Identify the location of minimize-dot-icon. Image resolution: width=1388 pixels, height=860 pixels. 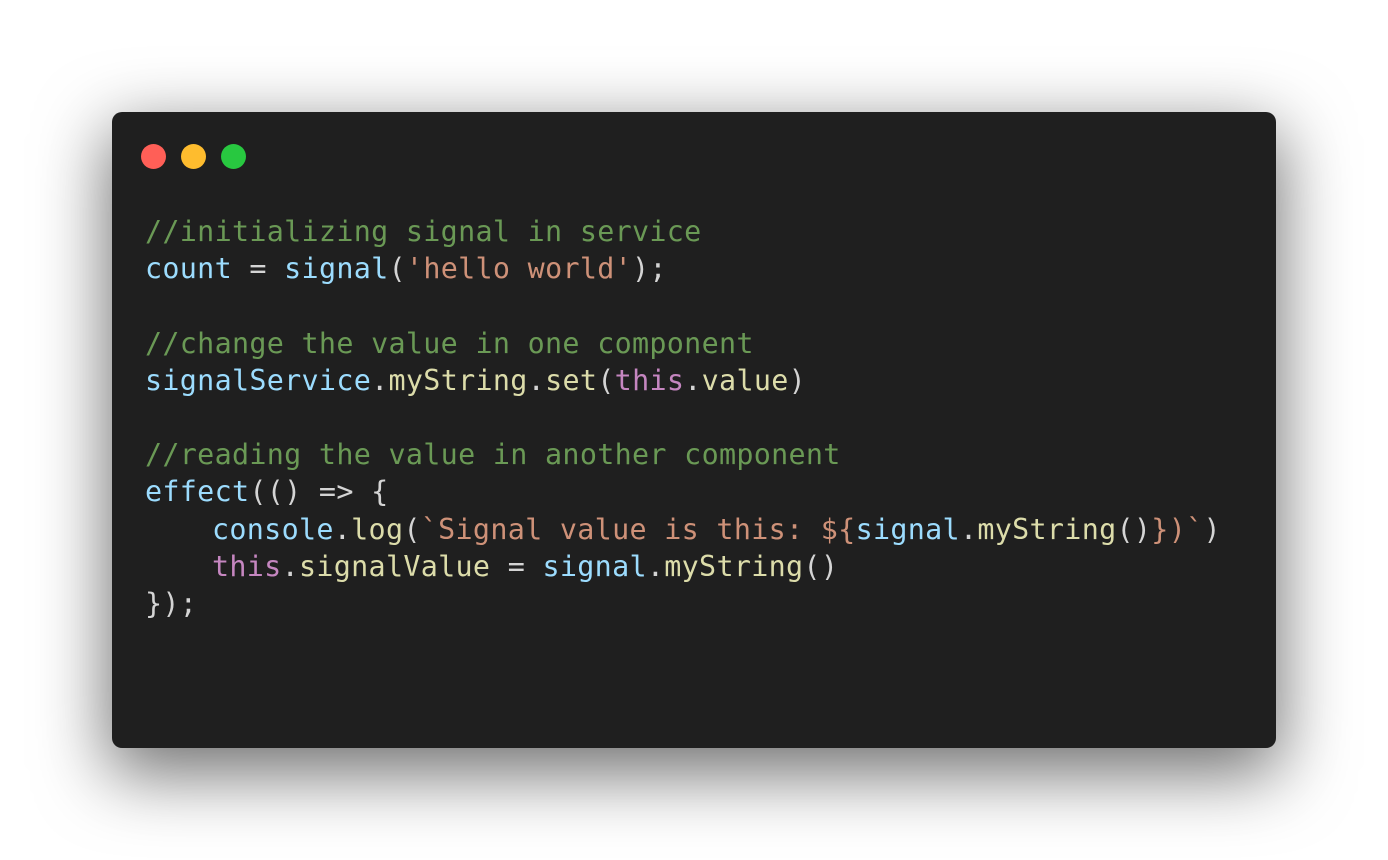
(193, 156).